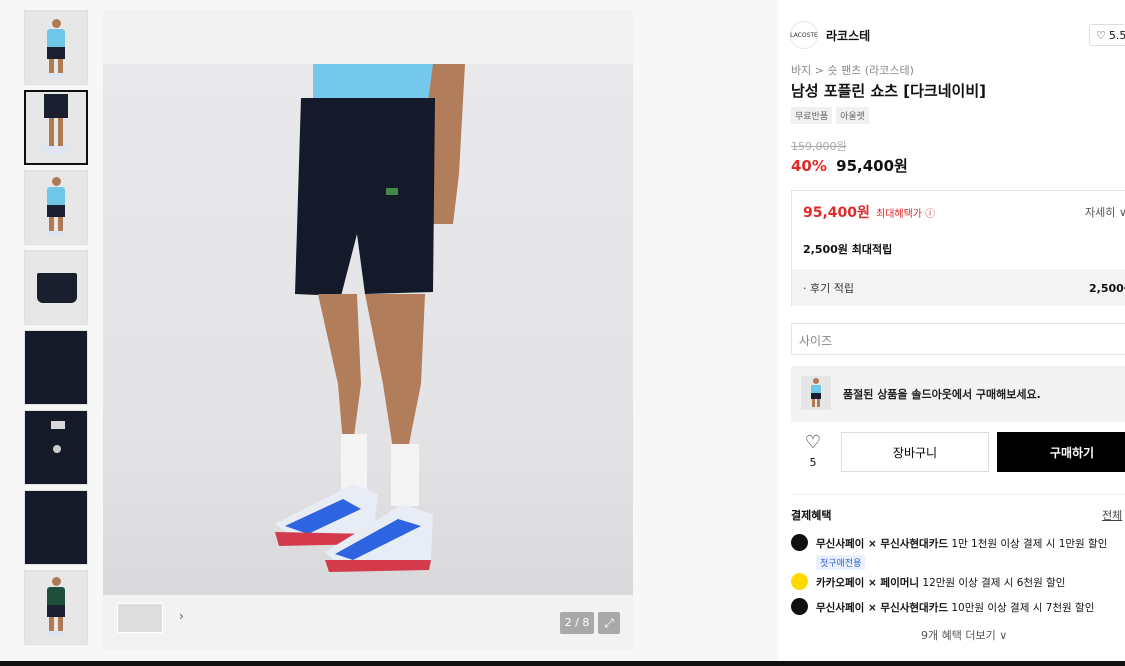  What do you see at coordinates (819, 146) in the screenshot?
I see `original-price: 159,000원` at bounding box center [819, 146].